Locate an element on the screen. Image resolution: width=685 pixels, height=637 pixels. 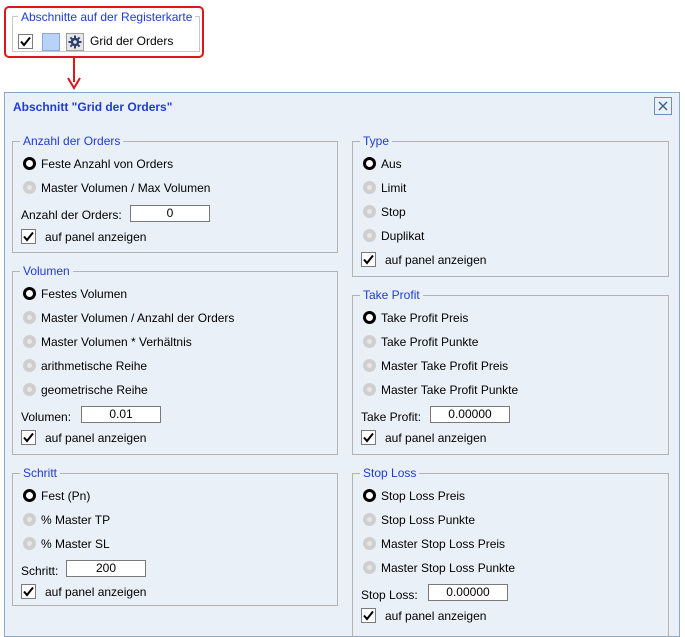
takeprofit-show-checkbox is located at coordinates (368, 437).